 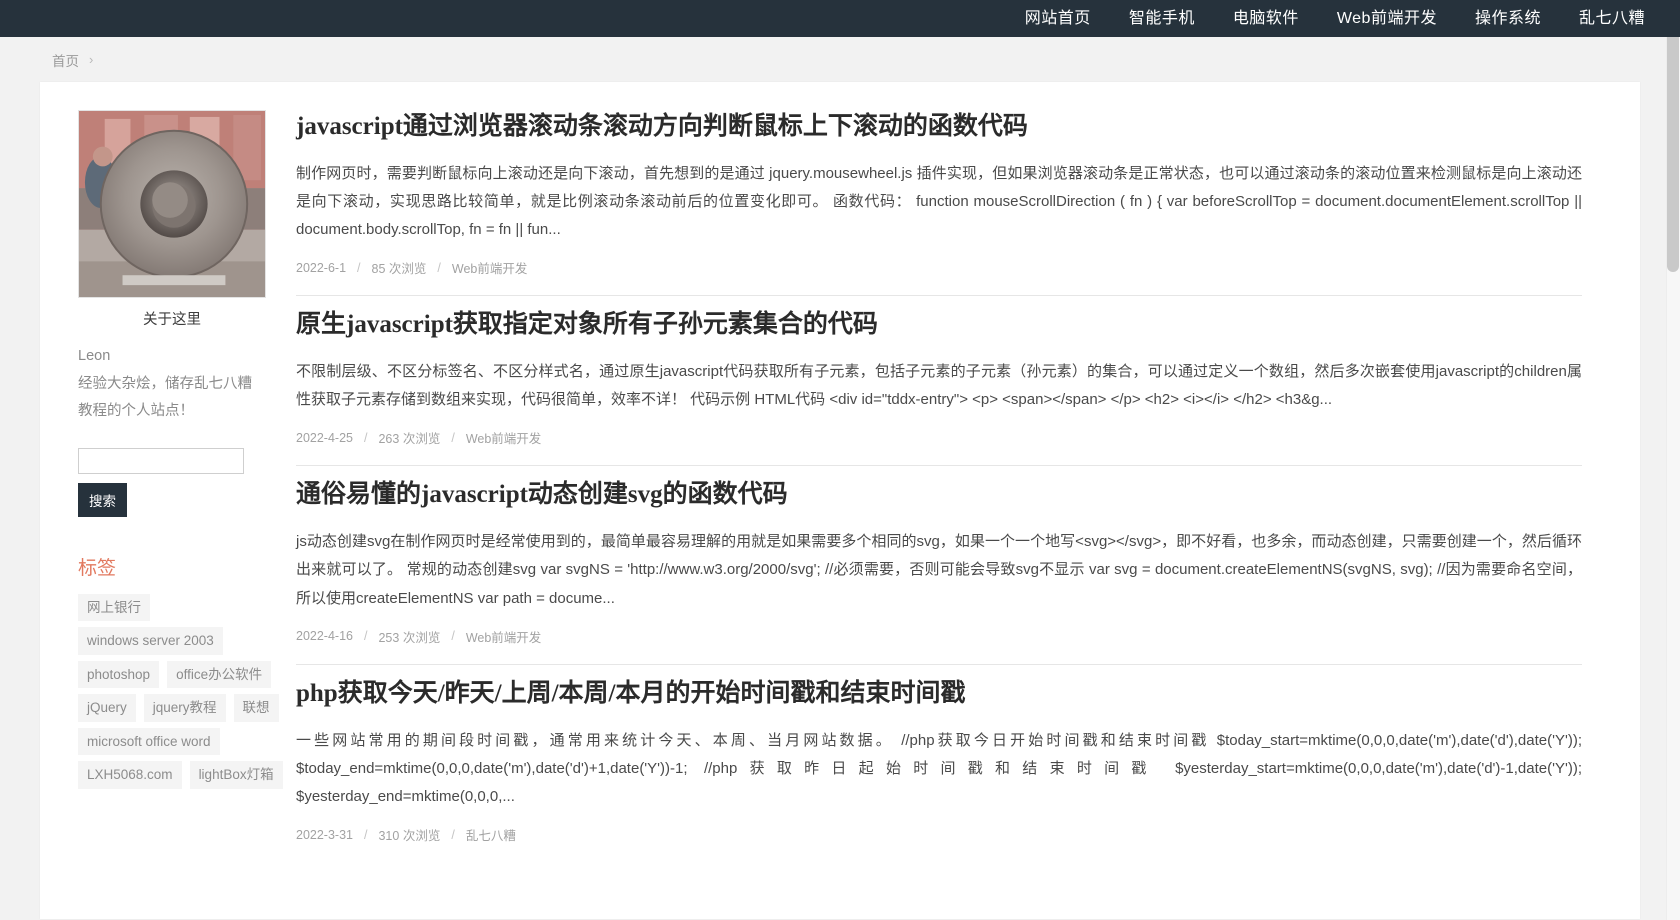 I want to click on post-date: 2022-4-25, so click(x=324, y=437).